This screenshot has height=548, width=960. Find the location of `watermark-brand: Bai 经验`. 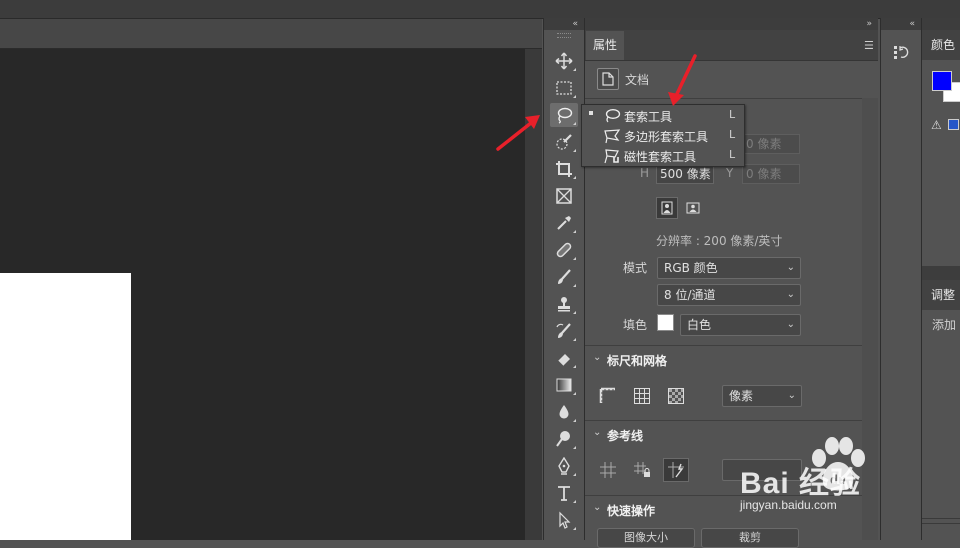

watermark-brand: Bai 经验 is located at coordinates (801, 483).